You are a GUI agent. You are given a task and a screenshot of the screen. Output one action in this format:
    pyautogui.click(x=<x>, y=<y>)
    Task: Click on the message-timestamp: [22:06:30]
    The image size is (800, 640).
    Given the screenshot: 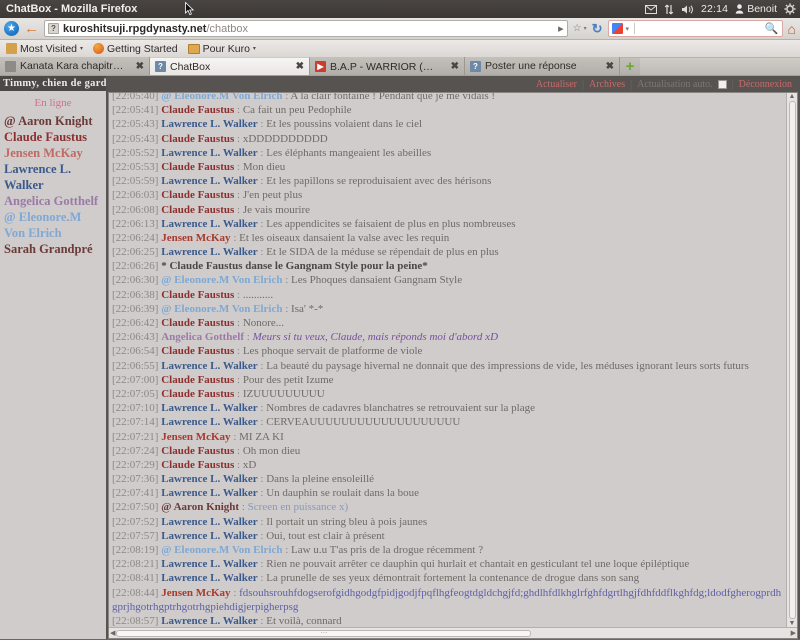 What is the action you would take?
    pyautogui.click(x=137, y=280)
    